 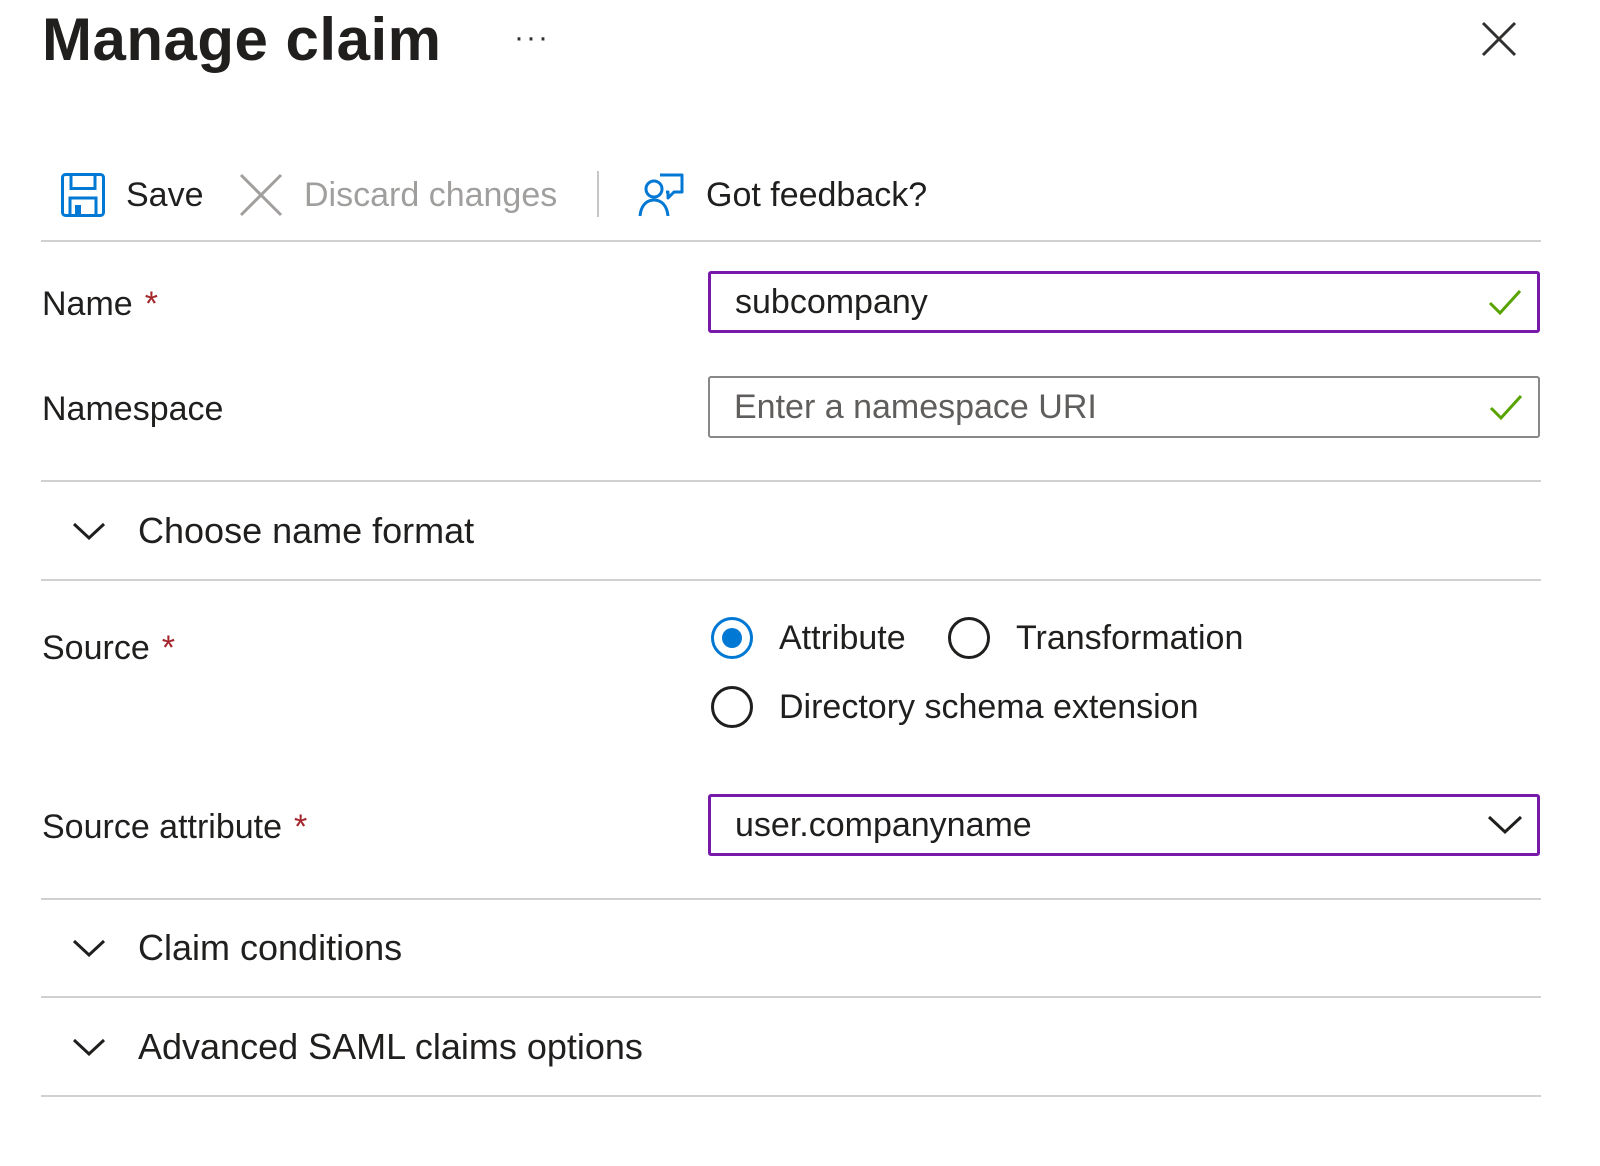 What do you see at coordinates (133, 409) in the screenshot?
I see `namespace-label: Namespace` at bounding box center [133, 409].